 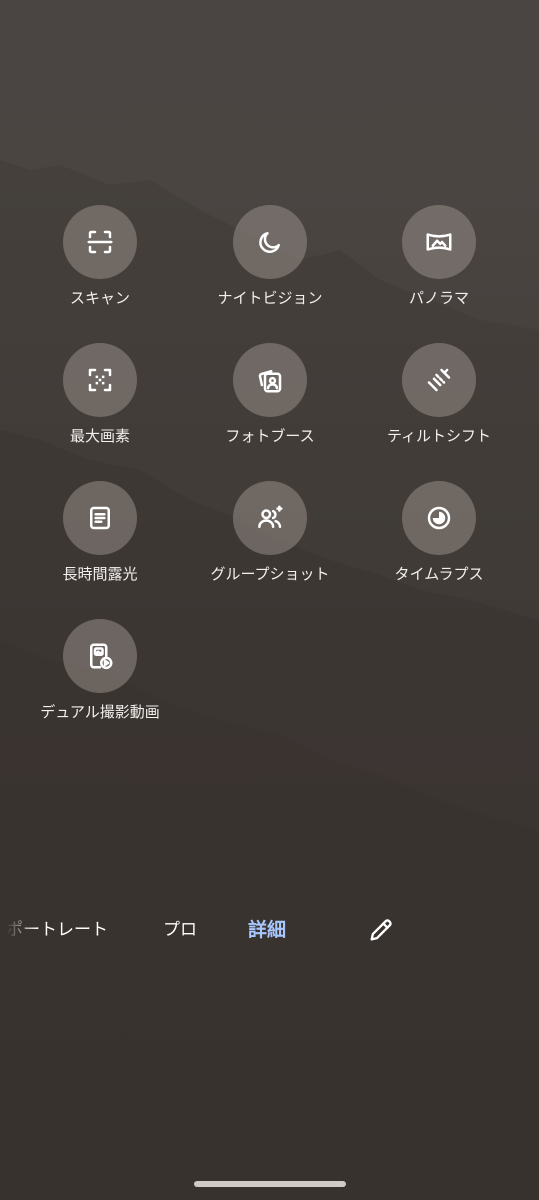 I want to click on tilt-shift-icon, so click(x=439, y=380).